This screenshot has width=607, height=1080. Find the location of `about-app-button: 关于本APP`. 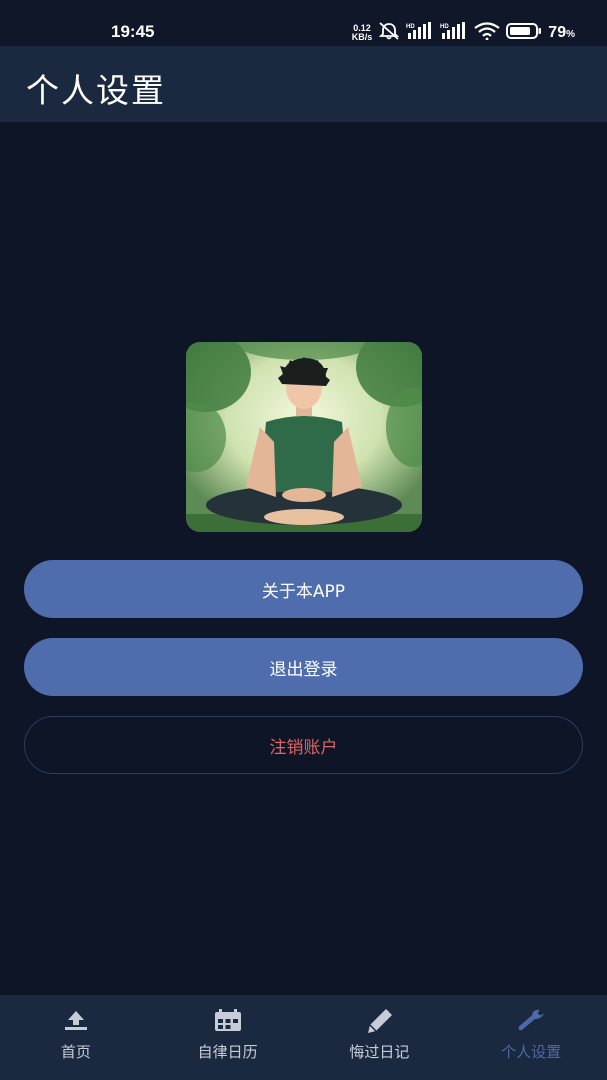

about-app-button: 关于本APP is located at coordinates (303, 589).